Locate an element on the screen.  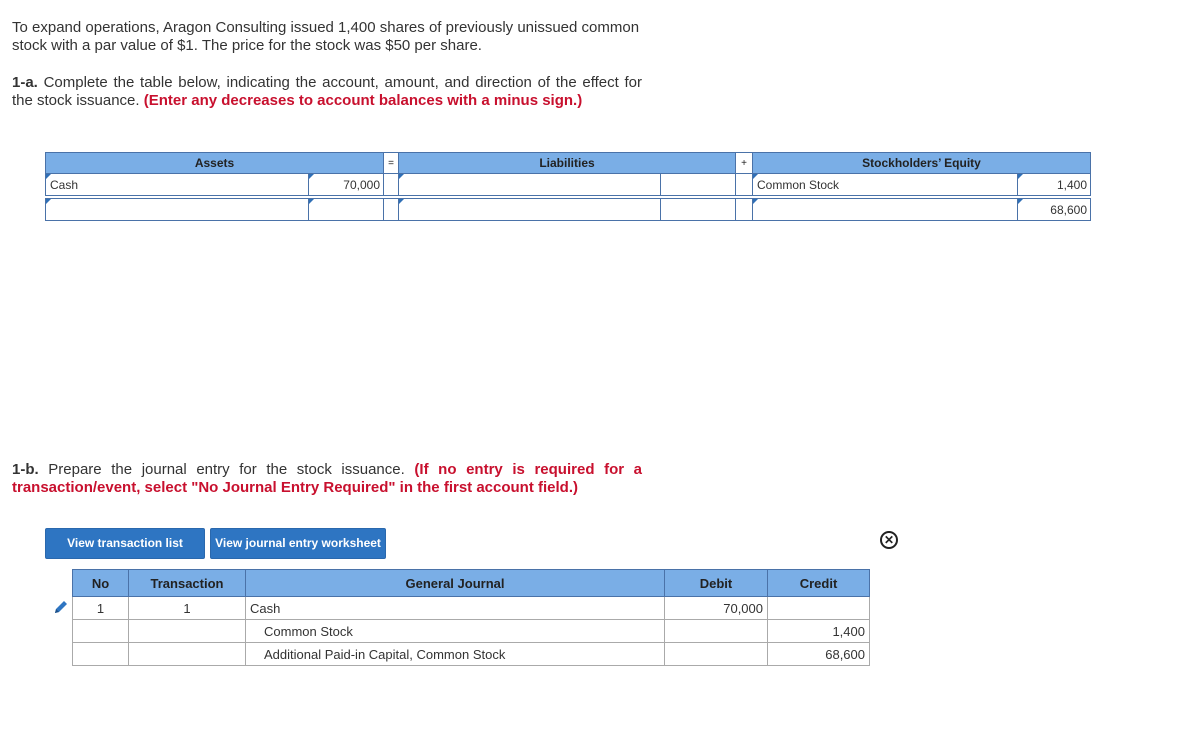
equity-amount-field: 68,600 is located at coordinates (1054, 209).